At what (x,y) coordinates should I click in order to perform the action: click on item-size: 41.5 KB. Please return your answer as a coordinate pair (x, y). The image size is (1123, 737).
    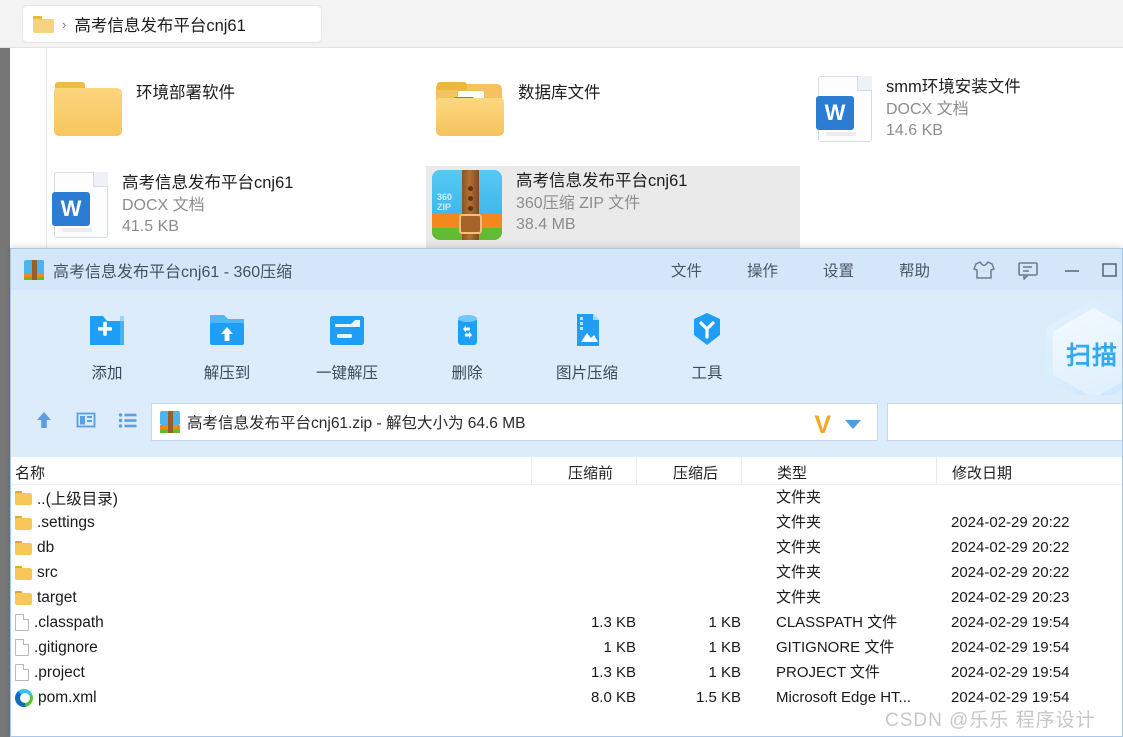
    Looking at the image, I should click on (150, 227).